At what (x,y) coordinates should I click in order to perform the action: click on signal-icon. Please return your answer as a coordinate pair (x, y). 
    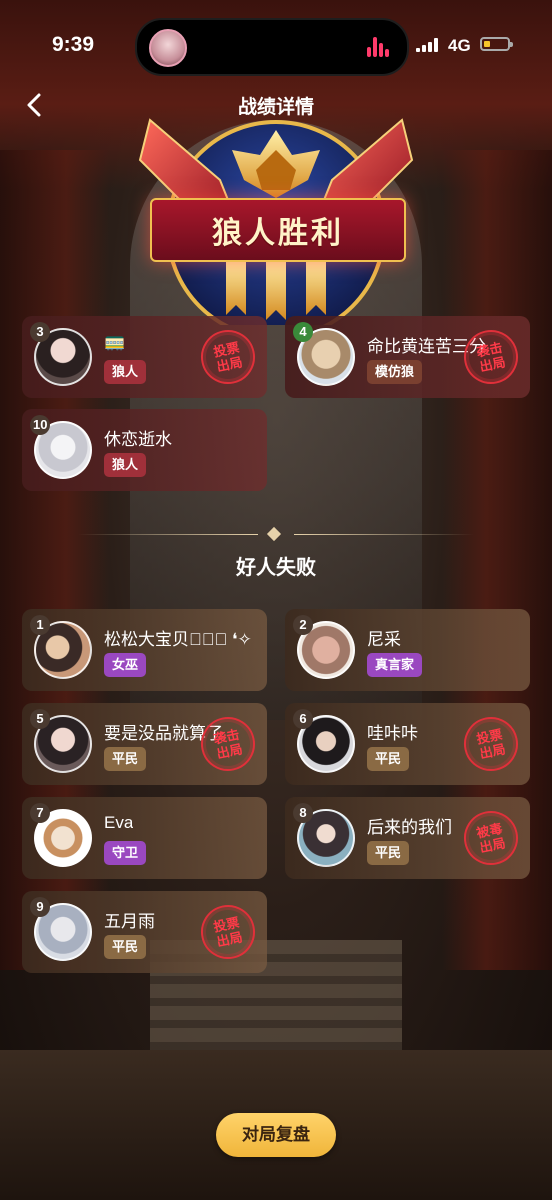
    Looking at the image, I should click on (428, 45).